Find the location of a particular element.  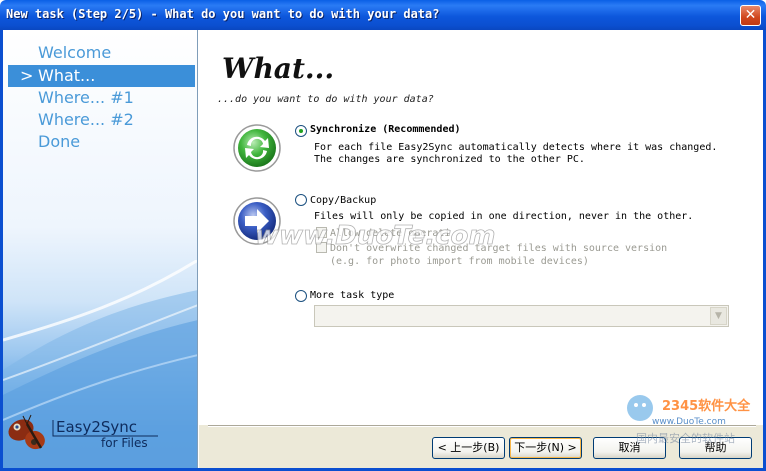

close-button: ✕ is located at coordinates (750, 15).